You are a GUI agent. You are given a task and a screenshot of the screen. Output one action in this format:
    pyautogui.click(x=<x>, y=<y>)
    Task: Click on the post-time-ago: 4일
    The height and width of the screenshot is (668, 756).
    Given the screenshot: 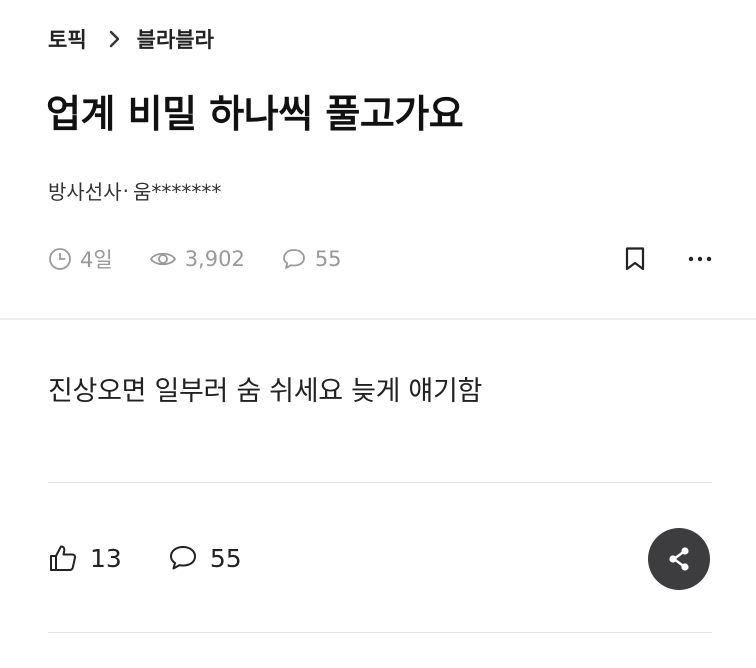 What is the action you would take?
    pyautogui.click(x=96, y=260)
    